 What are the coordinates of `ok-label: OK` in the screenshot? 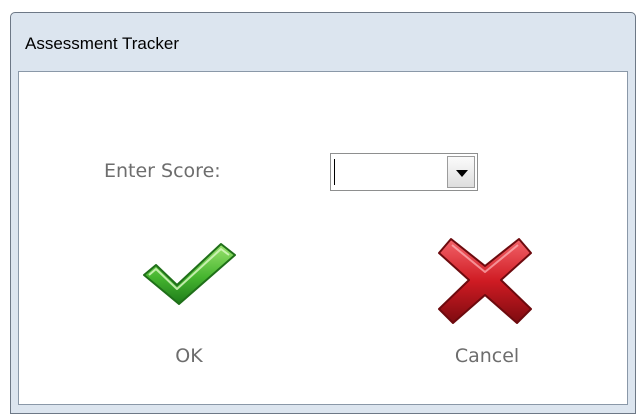 It's located at (189, 356).